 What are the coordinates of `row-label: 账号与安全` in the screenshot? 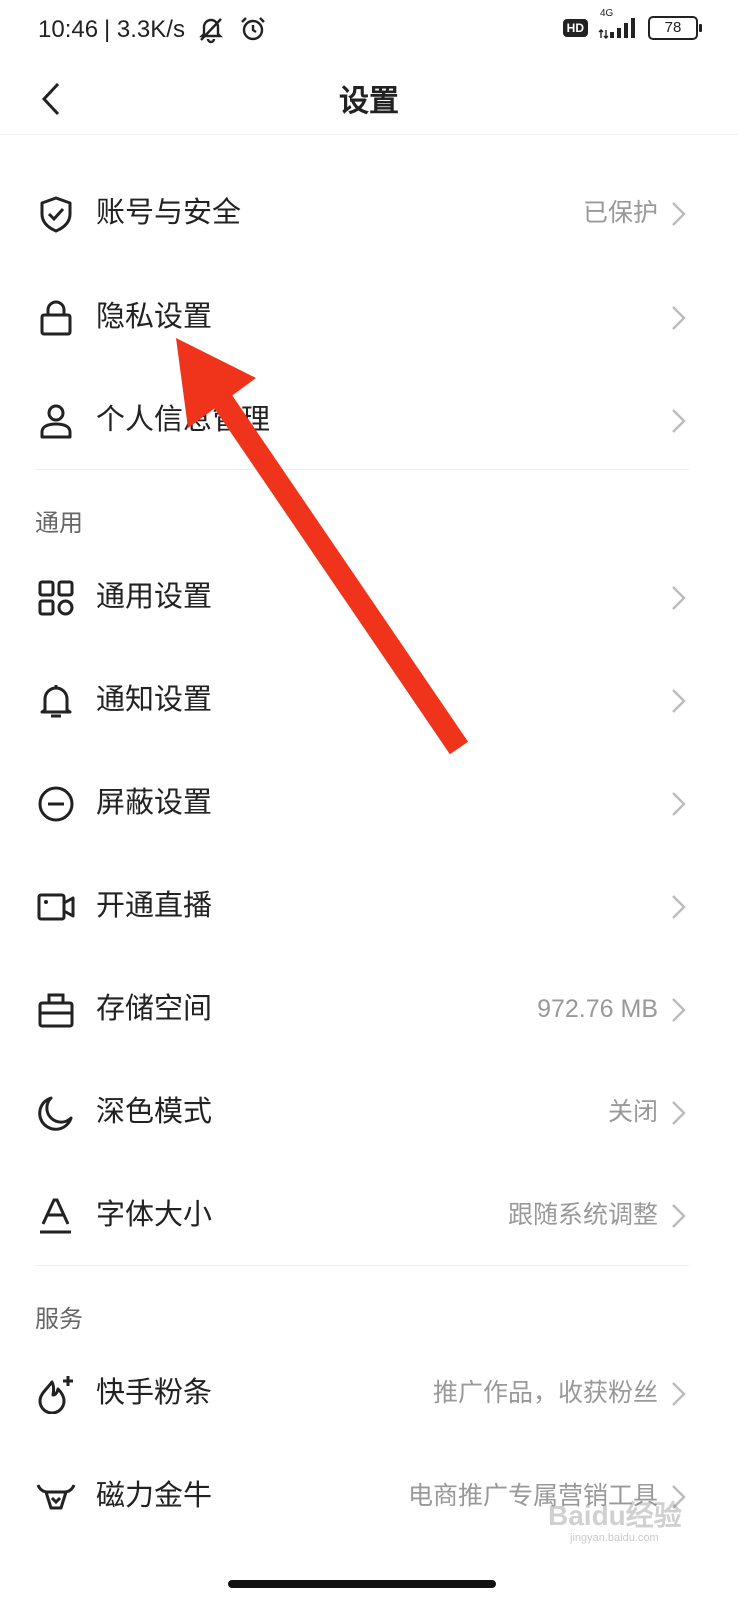 It's located at (169, 212).